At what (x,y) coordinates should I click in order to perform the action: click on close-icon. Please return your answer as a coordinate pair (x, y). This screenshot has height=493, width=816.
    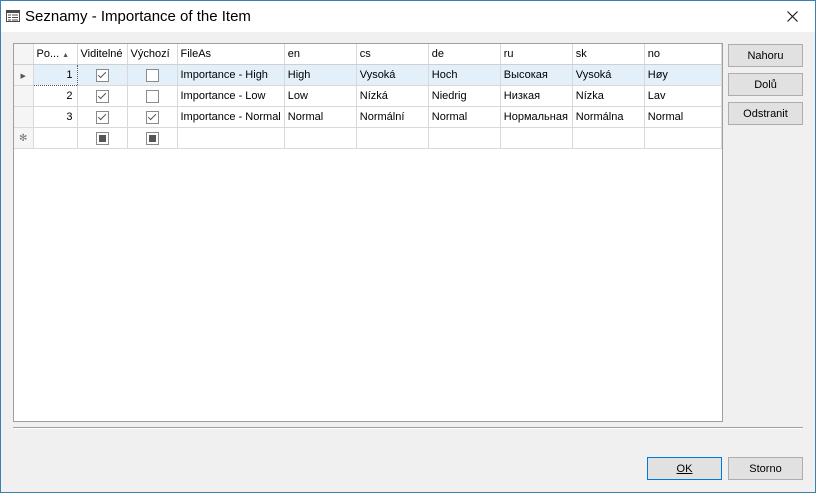
    Looking at the image, I should click on (792, 16).